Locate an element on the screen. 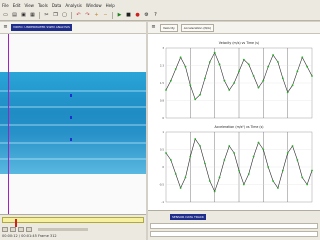  forward-button is located at coordinates (29, 229).